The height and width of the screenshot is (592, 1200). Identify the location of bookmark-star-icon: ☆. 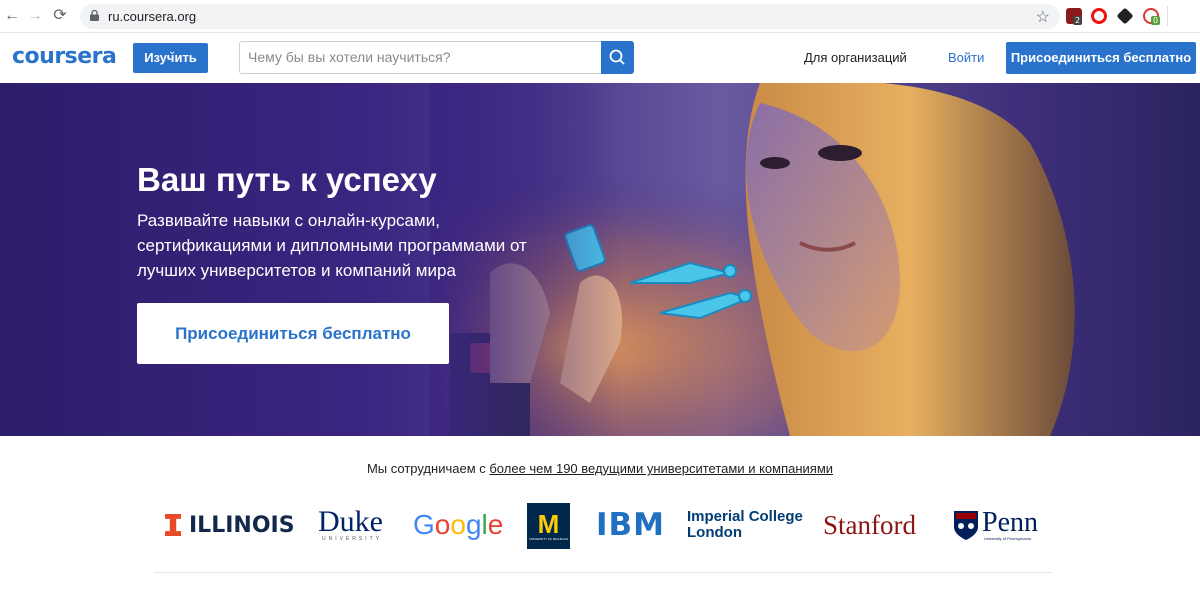
(1043, 17).